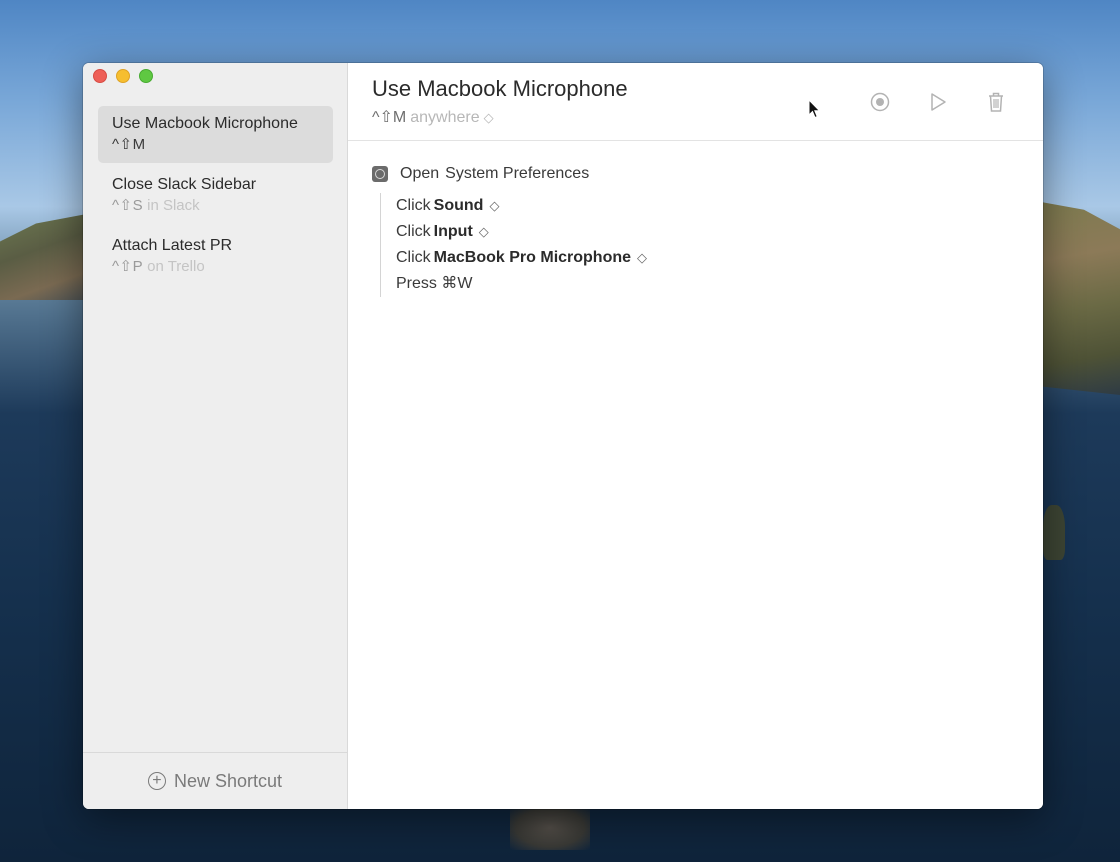  What do you see at coordinates (814, 109) in the screenshot?
I see `mouse-cursor-icon` at bounding box center [814, 109].